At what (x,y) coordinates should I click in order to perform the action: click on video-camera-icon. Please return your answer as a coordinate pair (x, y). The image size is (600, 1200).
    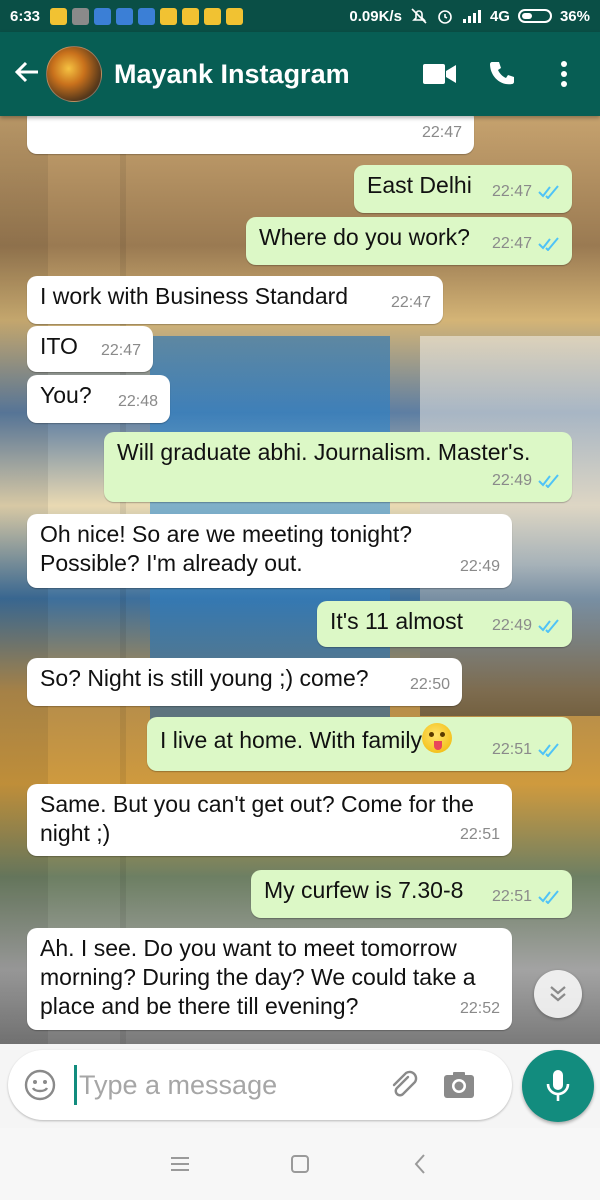
    Looking at the image, I should click on (439, 74).